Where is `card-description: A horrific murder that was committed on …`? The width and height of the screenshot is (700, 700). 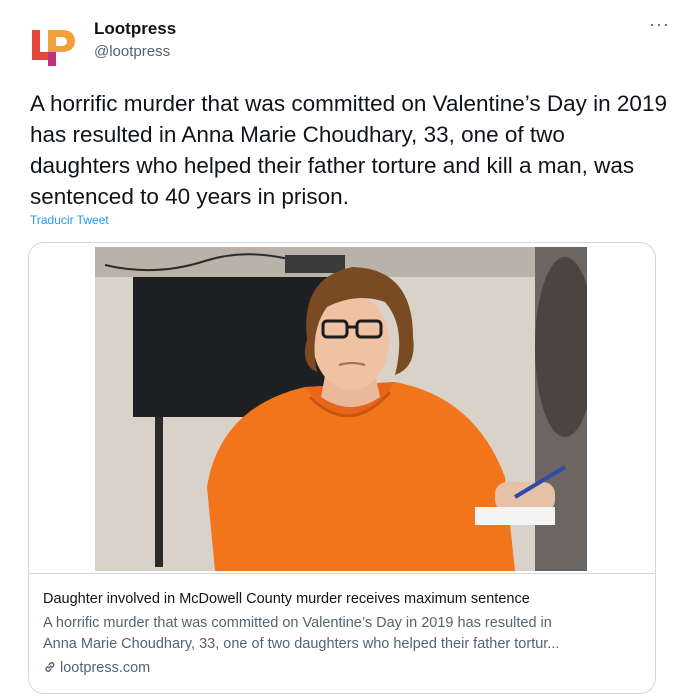
card-description: A horrific murder that was committed on … is located at coordinates (343, 634).